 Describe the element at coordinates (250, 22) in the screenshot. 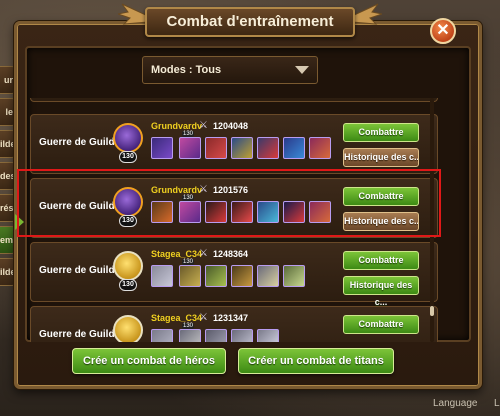

I see `dialog-title: Combat d'entraînement` at that location.